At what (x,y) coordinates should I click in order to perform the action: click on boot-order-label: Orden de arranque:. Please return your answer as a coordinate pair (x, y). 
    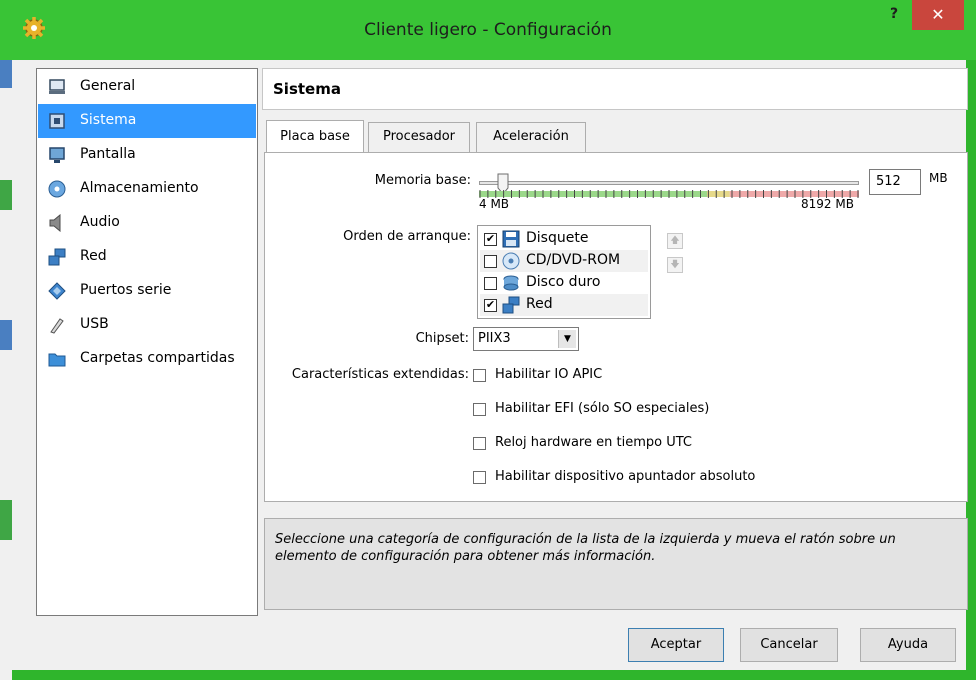
    Looking at the image, I should click on (407, 236).